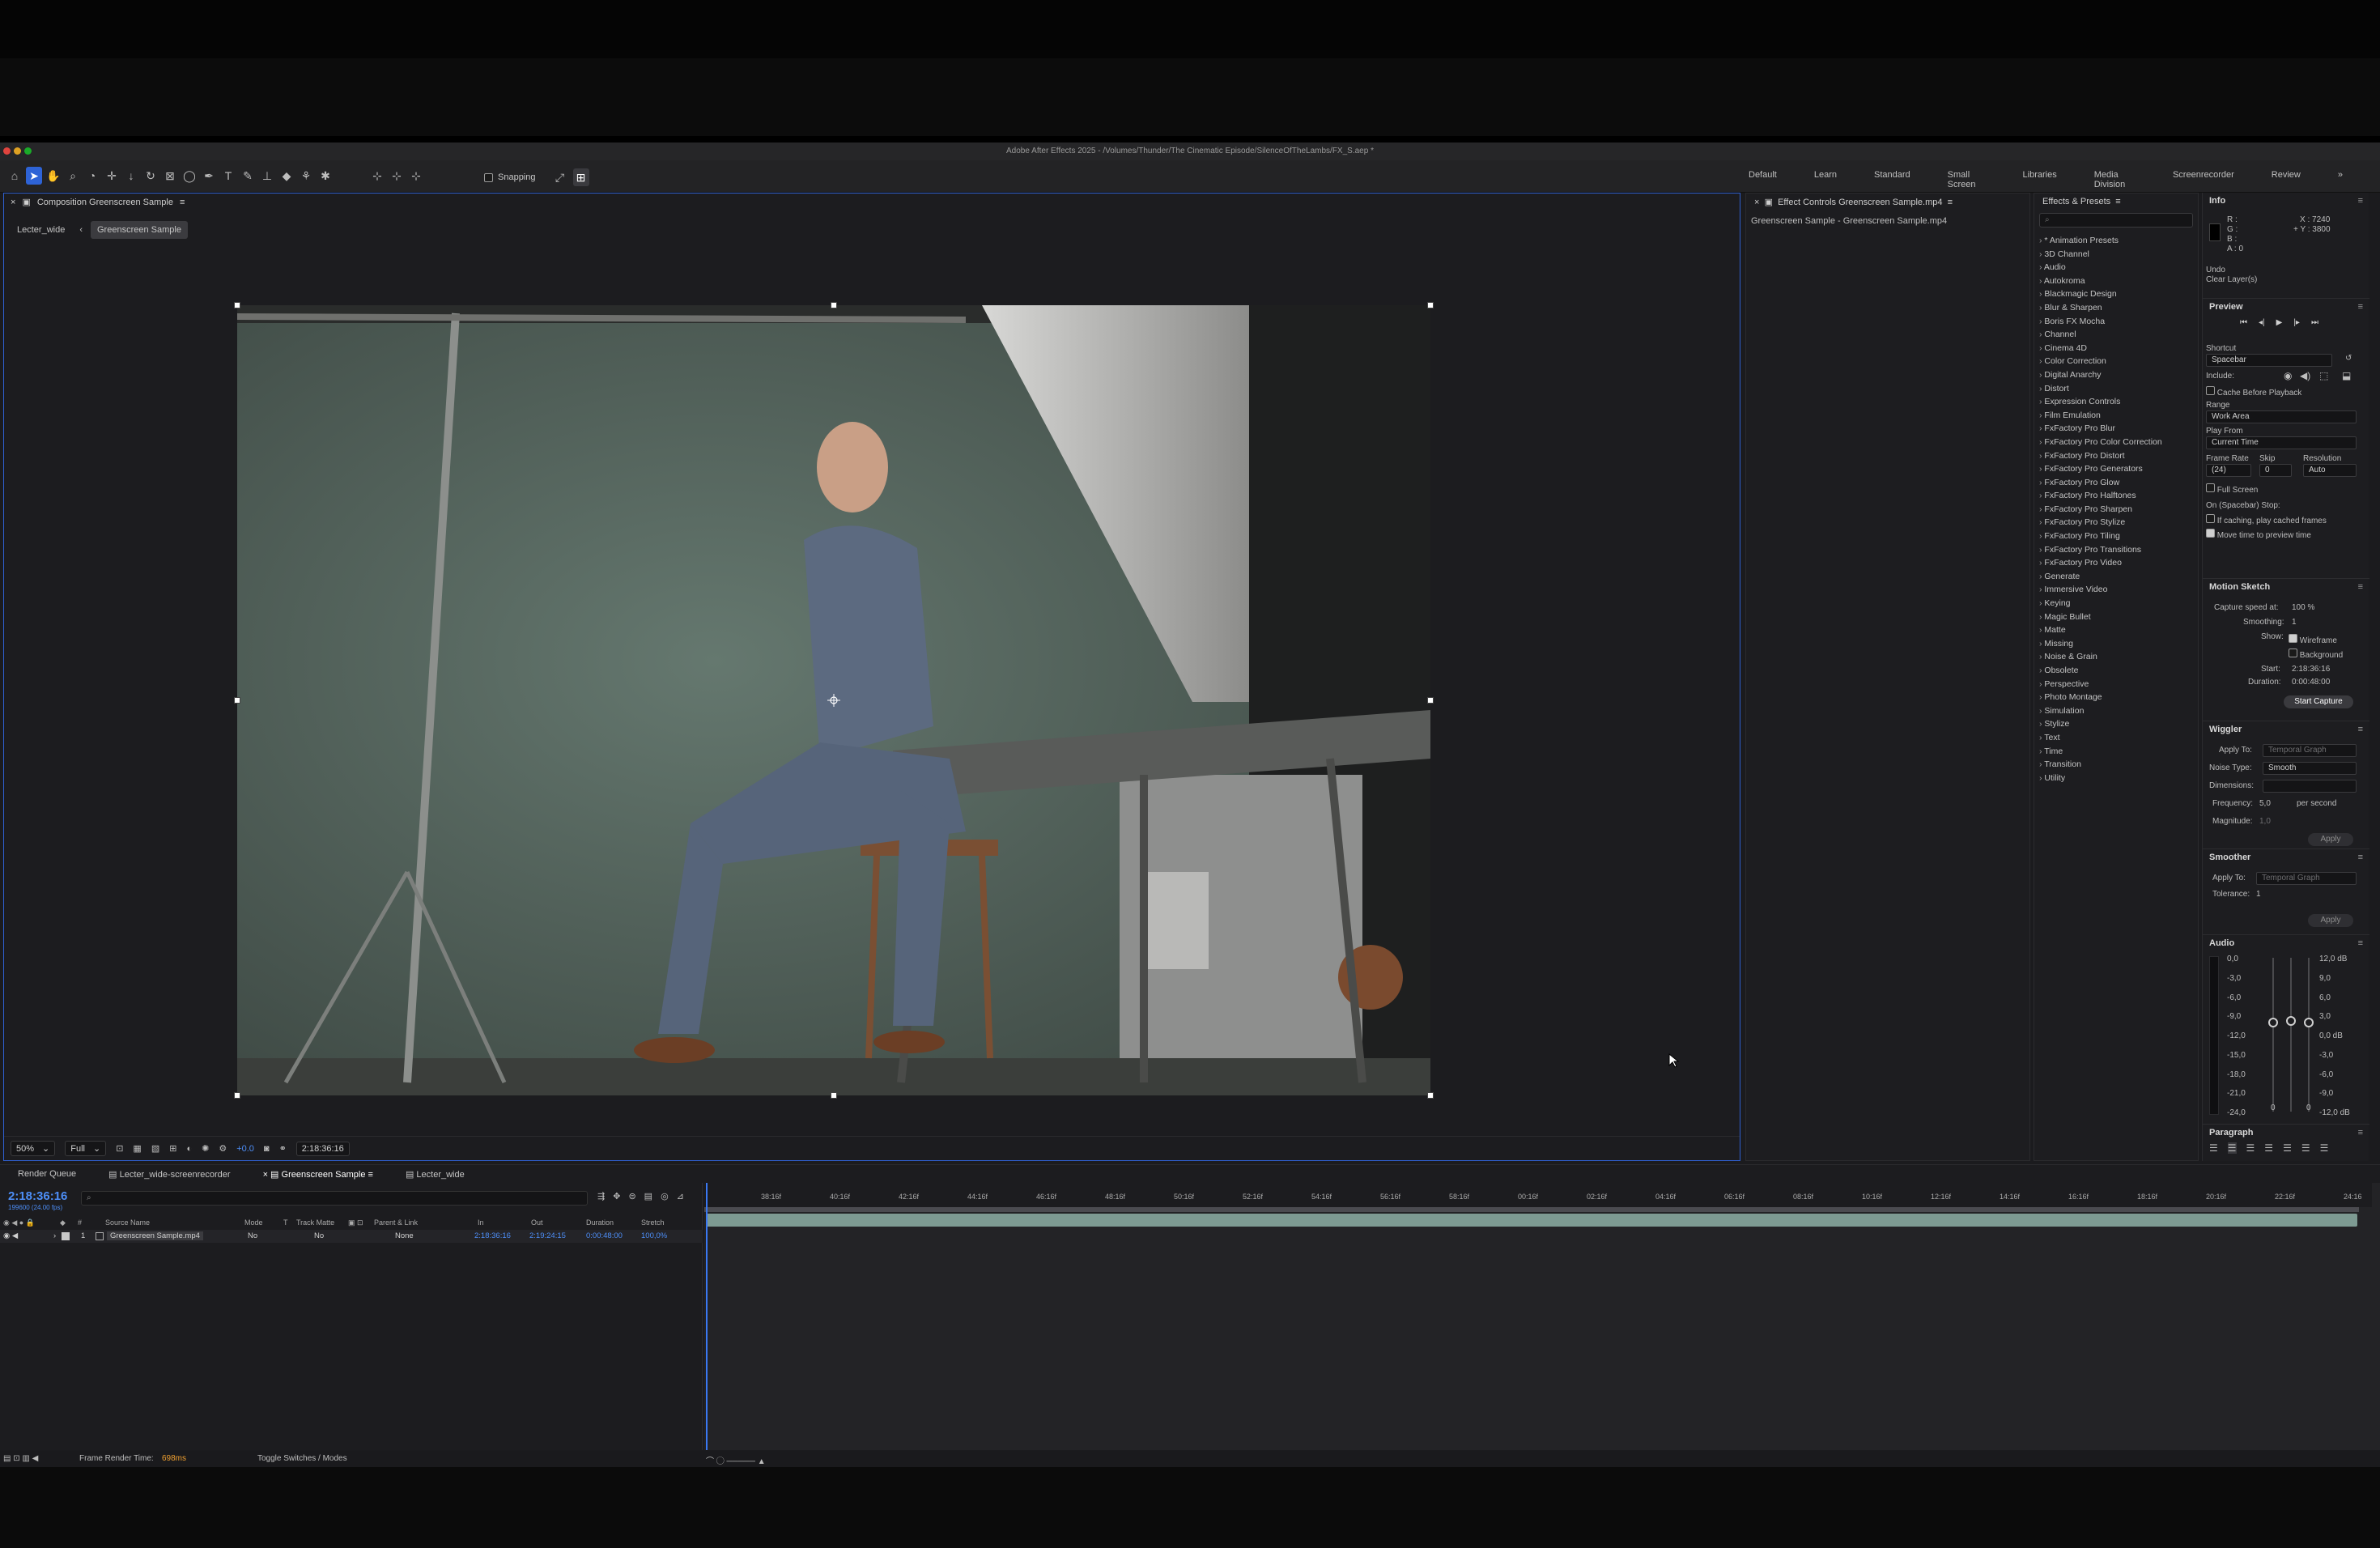 The width and height of the screenshot is (2380, 1548). Describe the element at coordinates (2116, 361) in the screenshot. I see `effect-category: Color Correction` at that location.